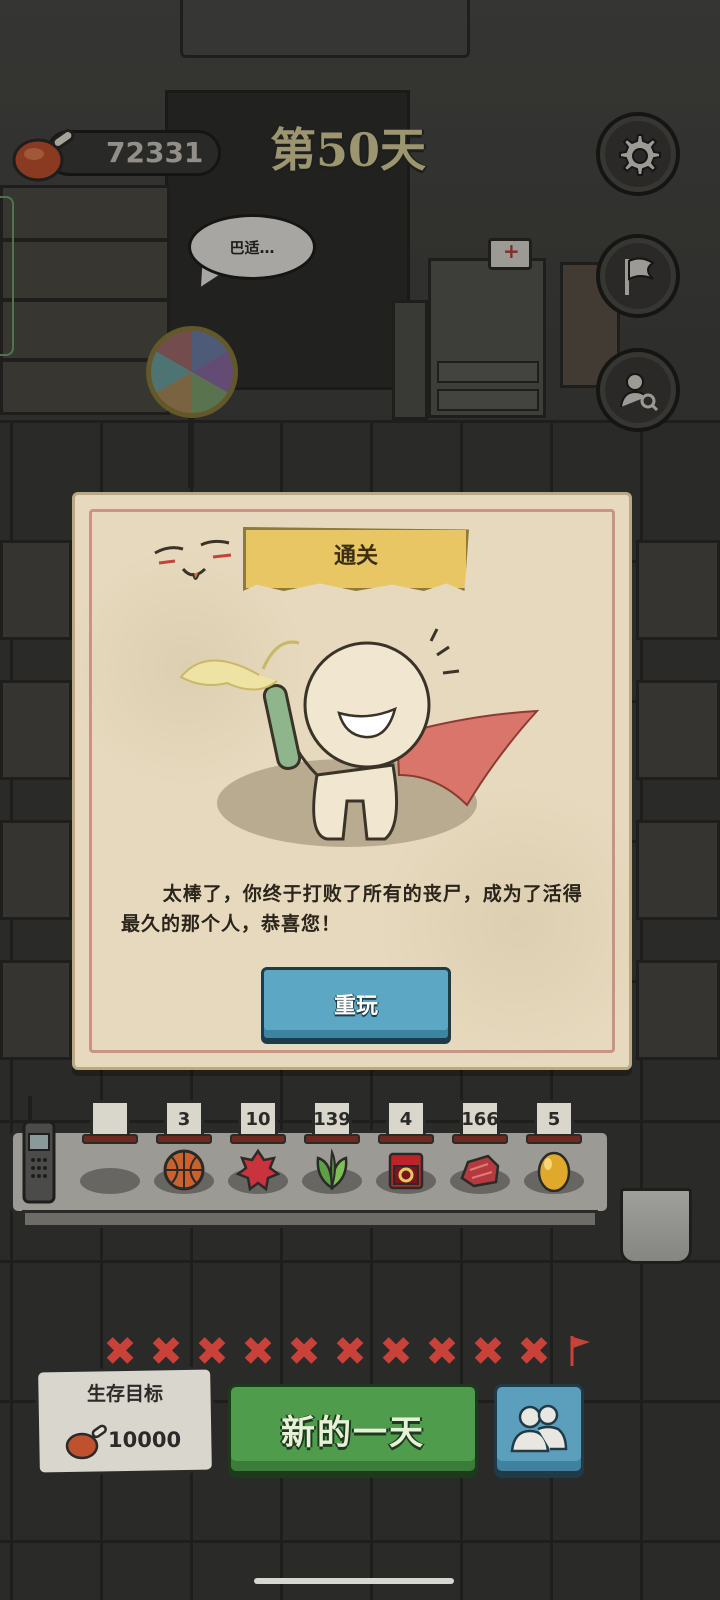 This screenshot has height=1600, width=720. What do you see at coordinates (86, 1442) in the screenshot?
I see `meat-leg-icon` at bounding box center [86, 1442].